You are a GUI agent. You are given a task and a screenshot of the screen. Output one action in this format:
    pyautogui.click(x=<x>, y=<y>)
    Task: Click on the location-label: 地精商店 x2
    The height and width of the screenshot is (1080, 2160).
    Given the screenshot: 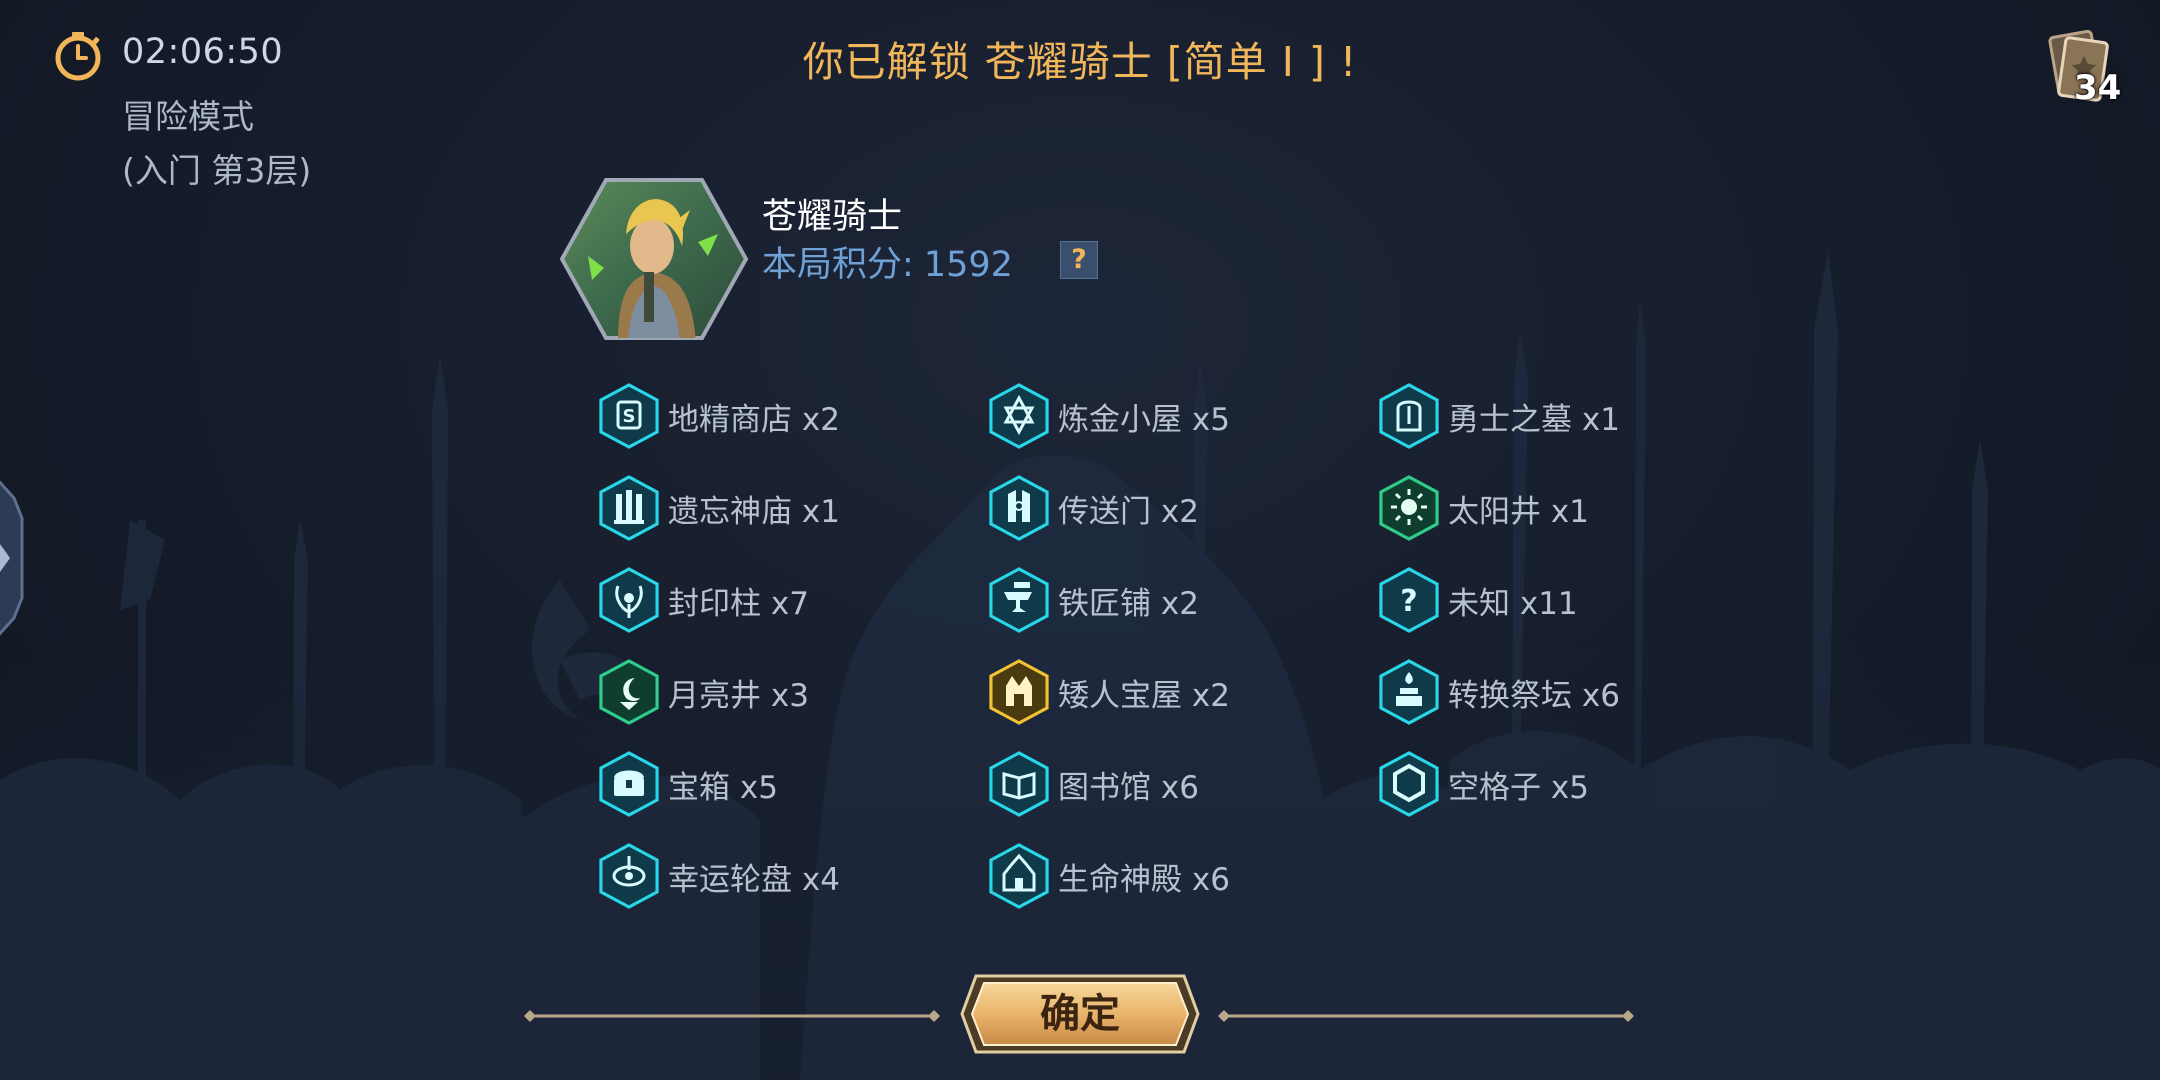 What is the action you would take?
    pyautogui.click(x=754, y=419)
    